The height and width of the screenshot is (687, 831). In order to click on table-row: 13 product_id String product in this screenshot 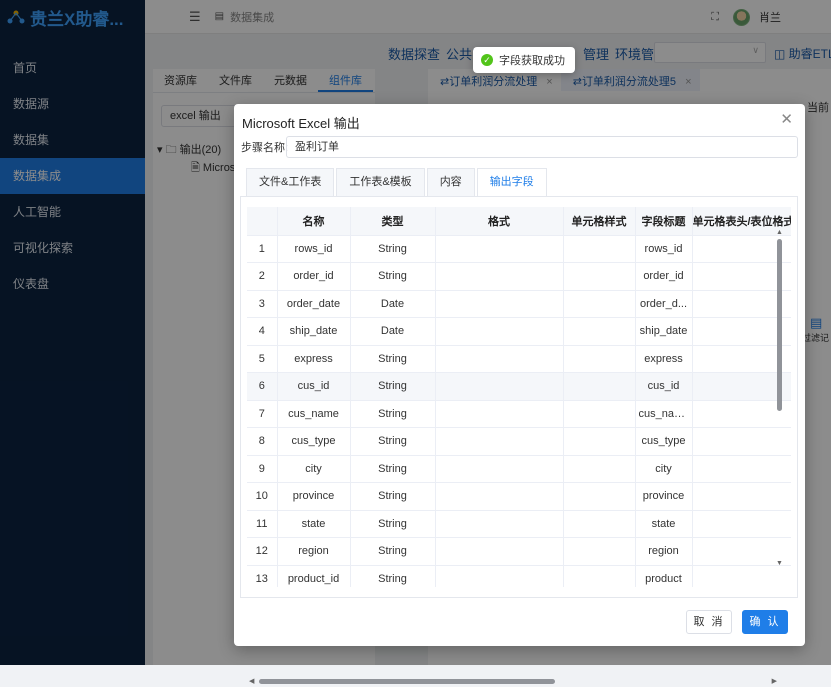, I will do `click(519, 576)`.